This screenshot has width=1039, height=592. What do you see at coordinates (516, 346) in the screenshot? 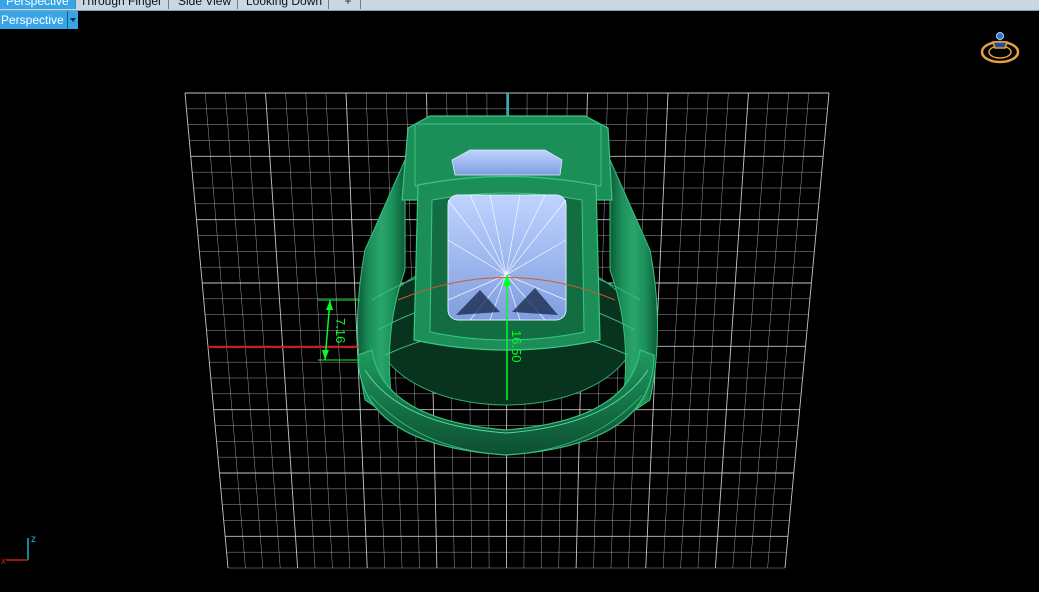
I see `dimension-center-label: 16.50` at bounding box center [516, 346].